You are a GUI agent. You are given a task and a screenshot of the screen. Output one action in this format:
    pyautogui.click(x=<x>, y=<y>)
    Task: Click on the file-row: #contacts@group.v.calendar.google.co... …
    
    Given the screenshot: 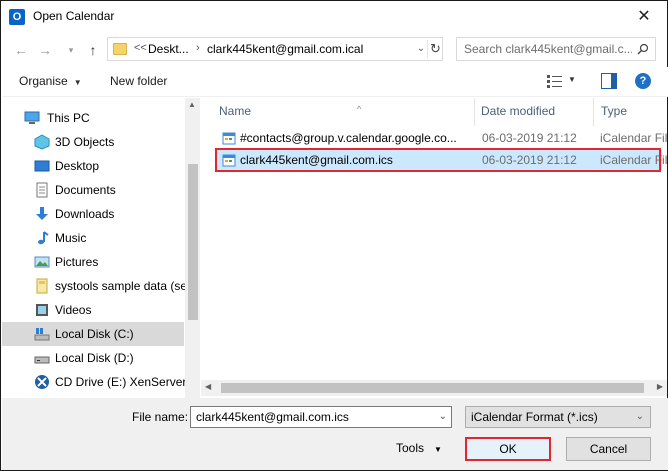 What is the action you would take?
    pyautogui.click(x=441, y=138)
    